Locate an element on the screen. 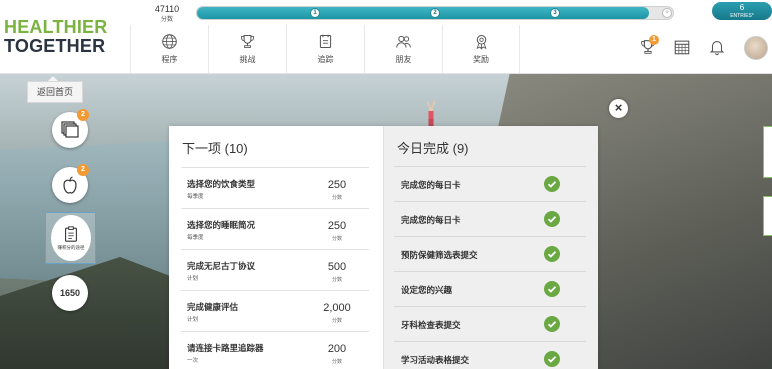 The image size is (772, 369). completed-row: 牙科检查表提交 is located at coordinates (490, 323).